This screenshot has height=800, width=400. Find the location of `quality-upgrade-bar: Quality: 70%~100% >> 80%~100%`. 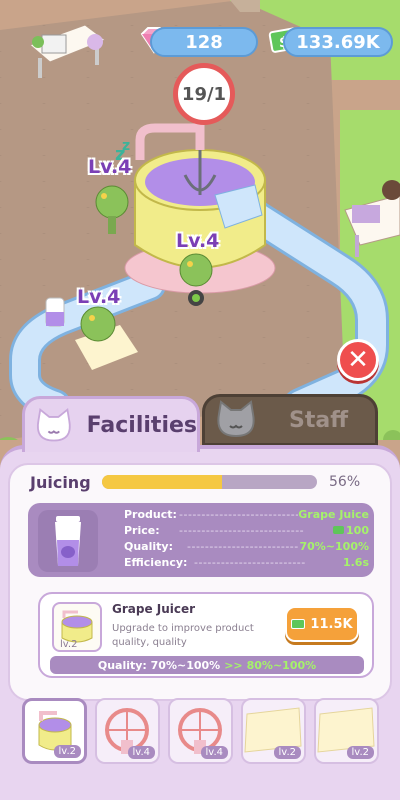

quality-upgrade-bar: Quality: 70%~100% >> 80%~100% is located at coordinates (207, 665).